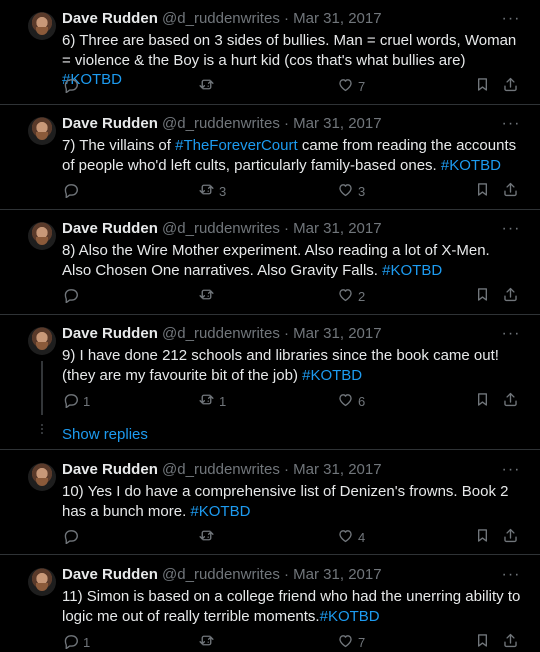  What do you see at coordinates (351, 537) in the screenshot?
I see `like-button: 4` at bounding box center [351, 537].